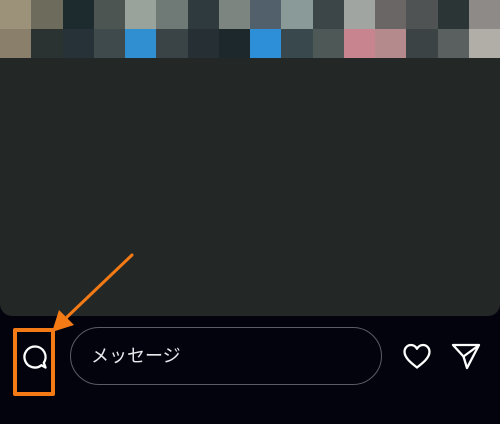 This screenshot has height=424, width=500. I want to click on message-input, so click(226, 356).